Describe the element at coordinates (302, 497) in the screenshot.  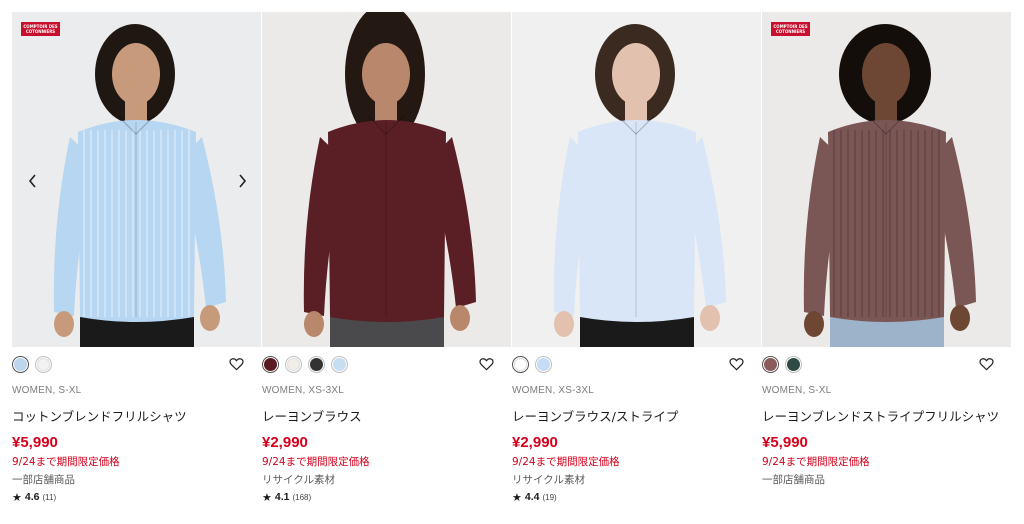
I see `review-count: (168)` at that location.